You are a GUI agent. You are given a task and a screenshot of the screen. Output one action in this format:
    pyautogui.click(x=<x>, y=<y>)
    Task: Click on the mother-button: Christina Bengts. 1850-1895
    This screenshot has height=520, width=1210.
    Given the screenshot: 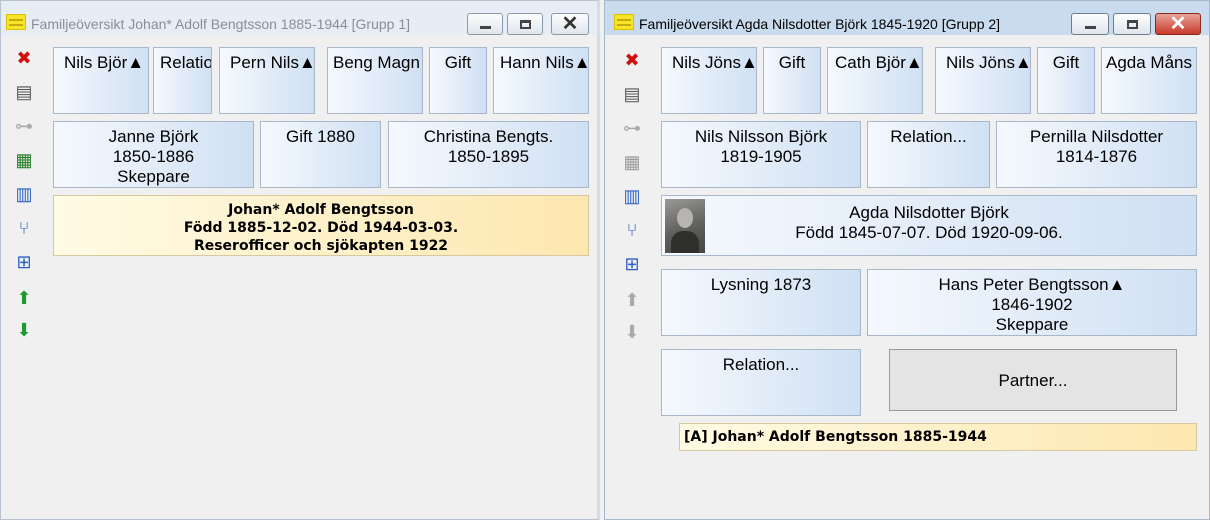 What is the action you would take?
    pyautogui.click(x=488, y=154)
    